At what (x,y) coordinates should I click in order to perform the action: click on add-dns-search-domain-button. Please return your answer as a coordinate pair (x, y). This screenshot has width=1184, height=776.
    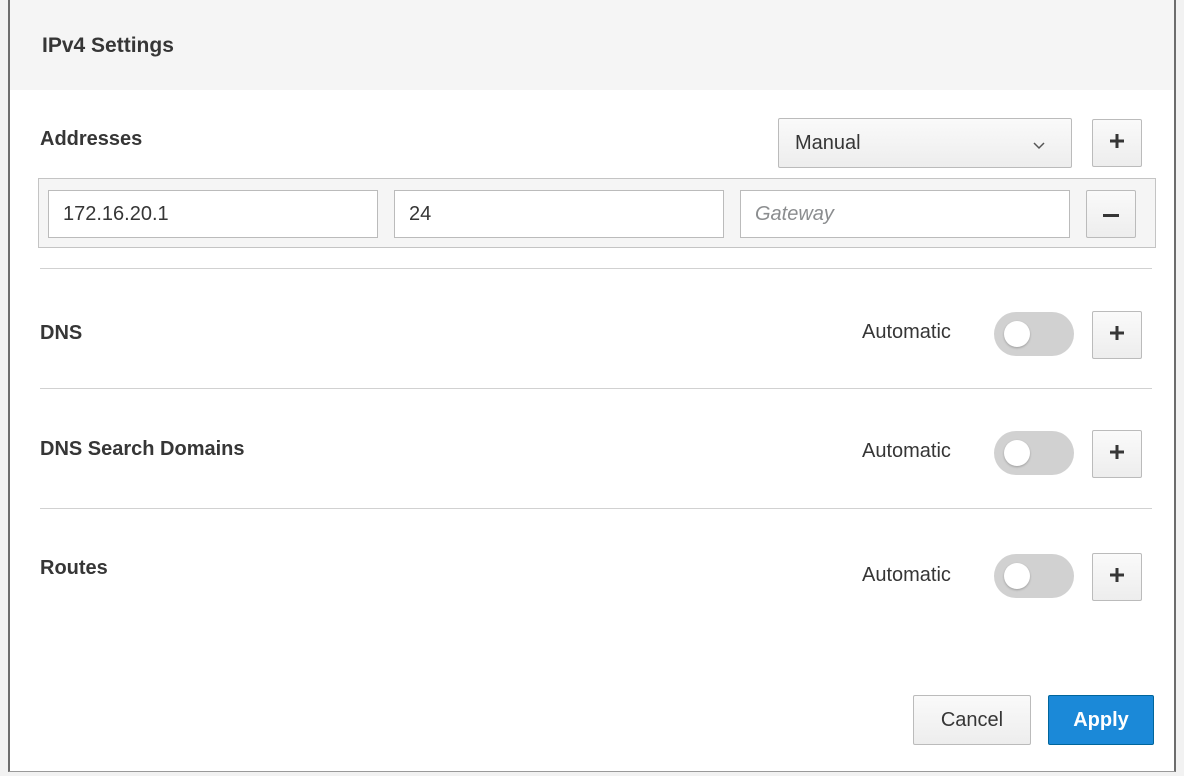
    Looking at the image, I should click on (1117, 454).